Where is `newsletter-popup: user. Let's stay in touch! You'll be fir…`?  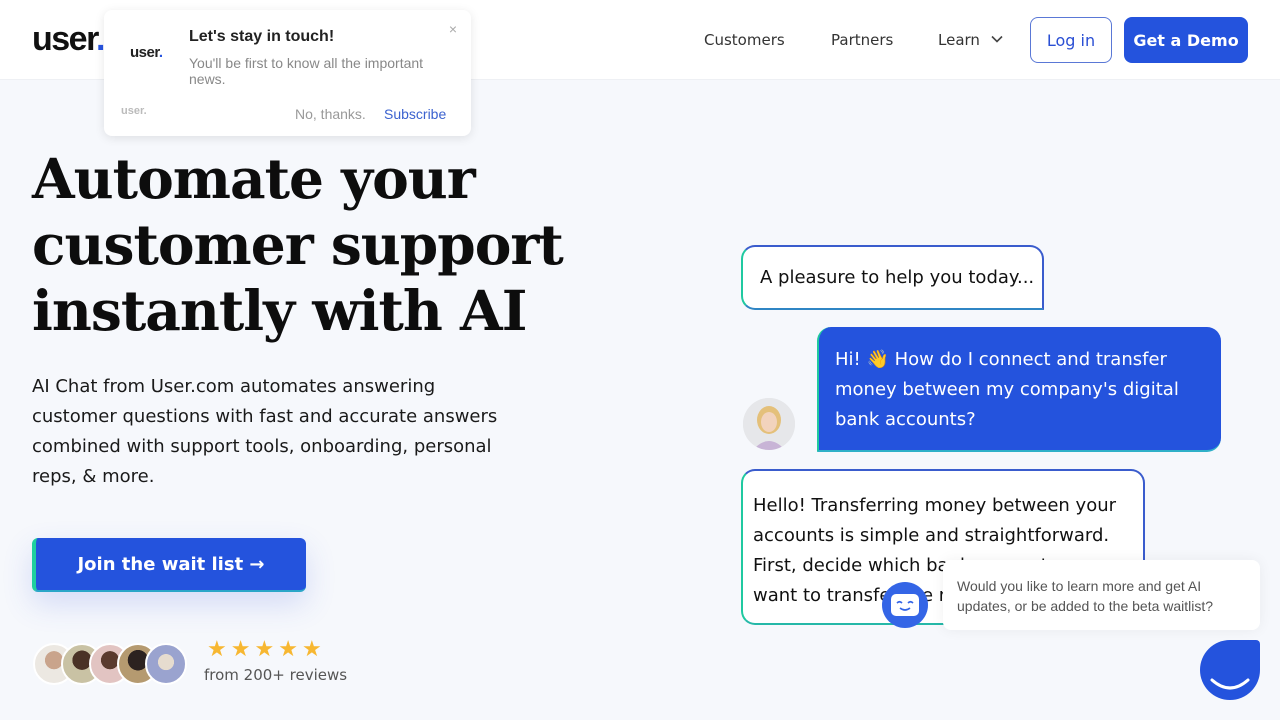 newsletter-popup: user. Let's stay in touch! You'll be fir… is located at coordinates (287, 73).